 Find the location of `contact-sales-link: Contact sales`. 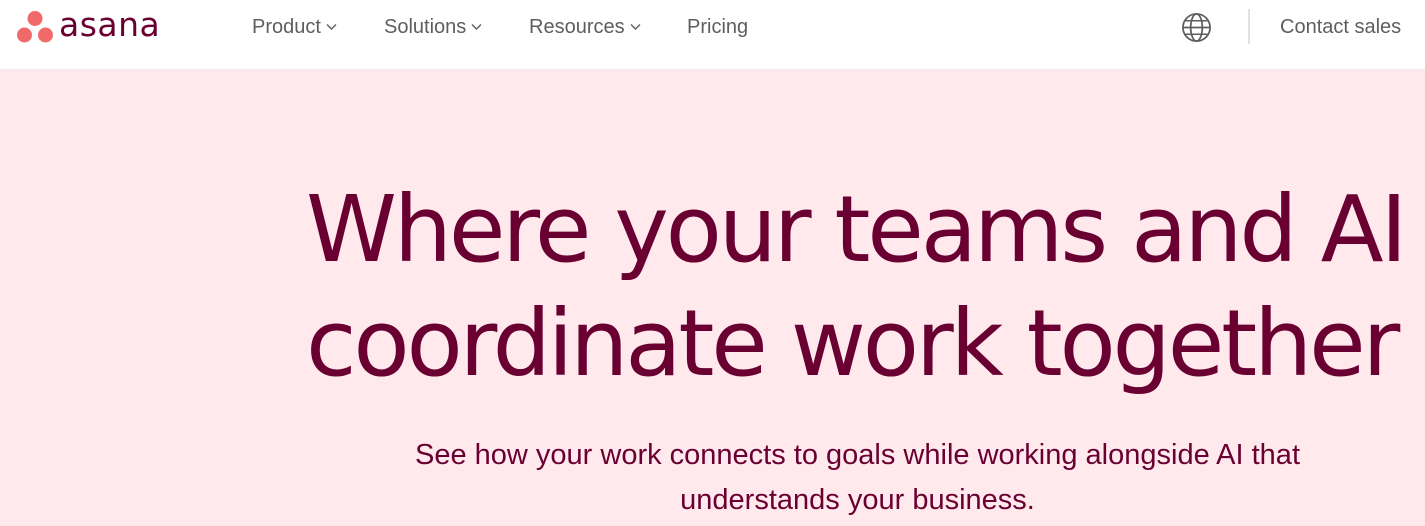

contact-sales-link: Contact sales is located at coordinates (1340, 27).